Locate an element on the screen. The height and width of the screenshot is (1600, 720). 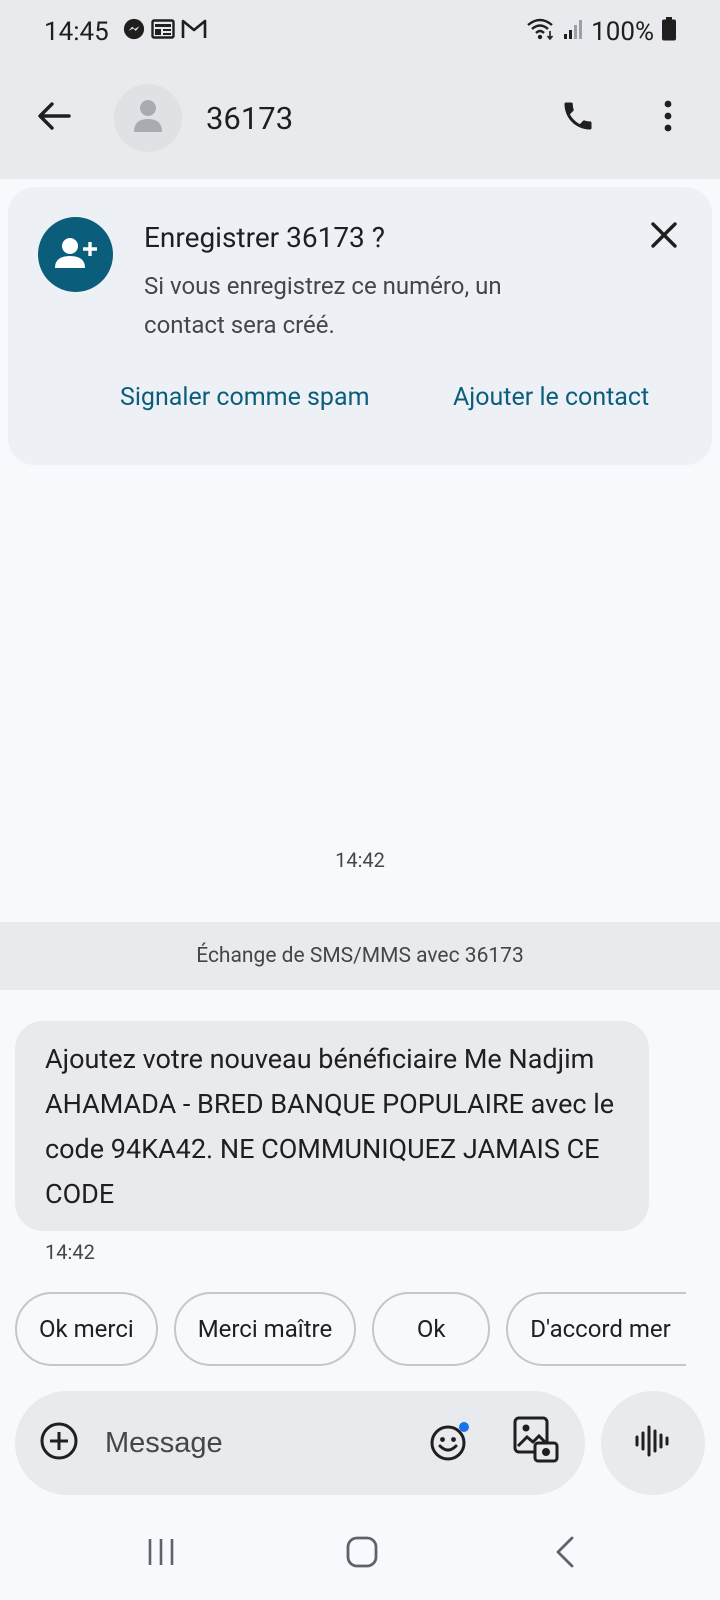
message-composer is located at coordinates (300, 1443).